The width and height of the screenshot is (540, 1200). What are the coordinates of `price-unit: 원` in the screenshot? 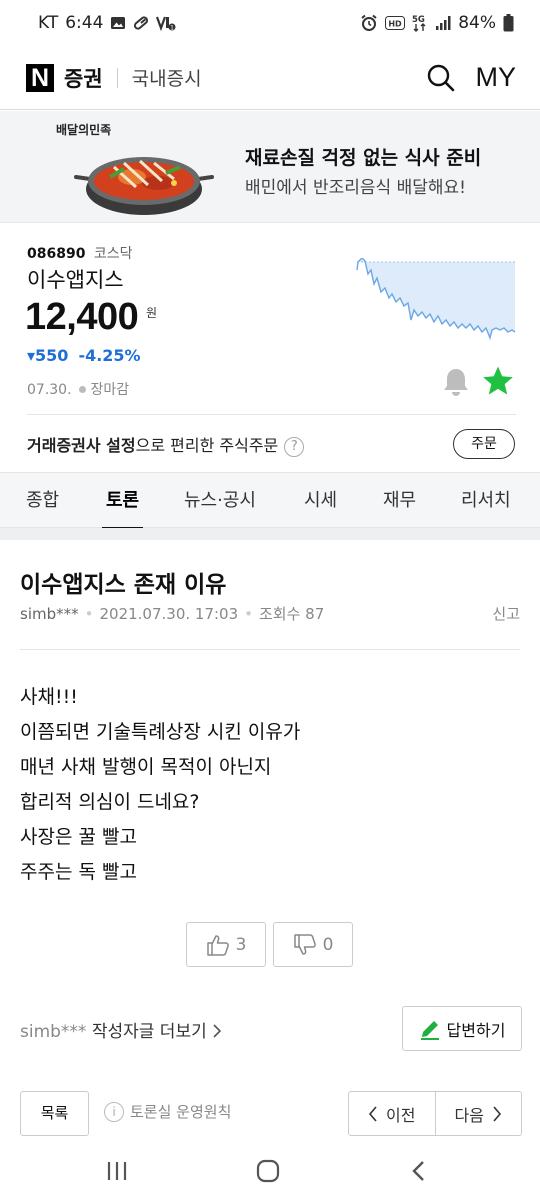 It's located at (152, 313).